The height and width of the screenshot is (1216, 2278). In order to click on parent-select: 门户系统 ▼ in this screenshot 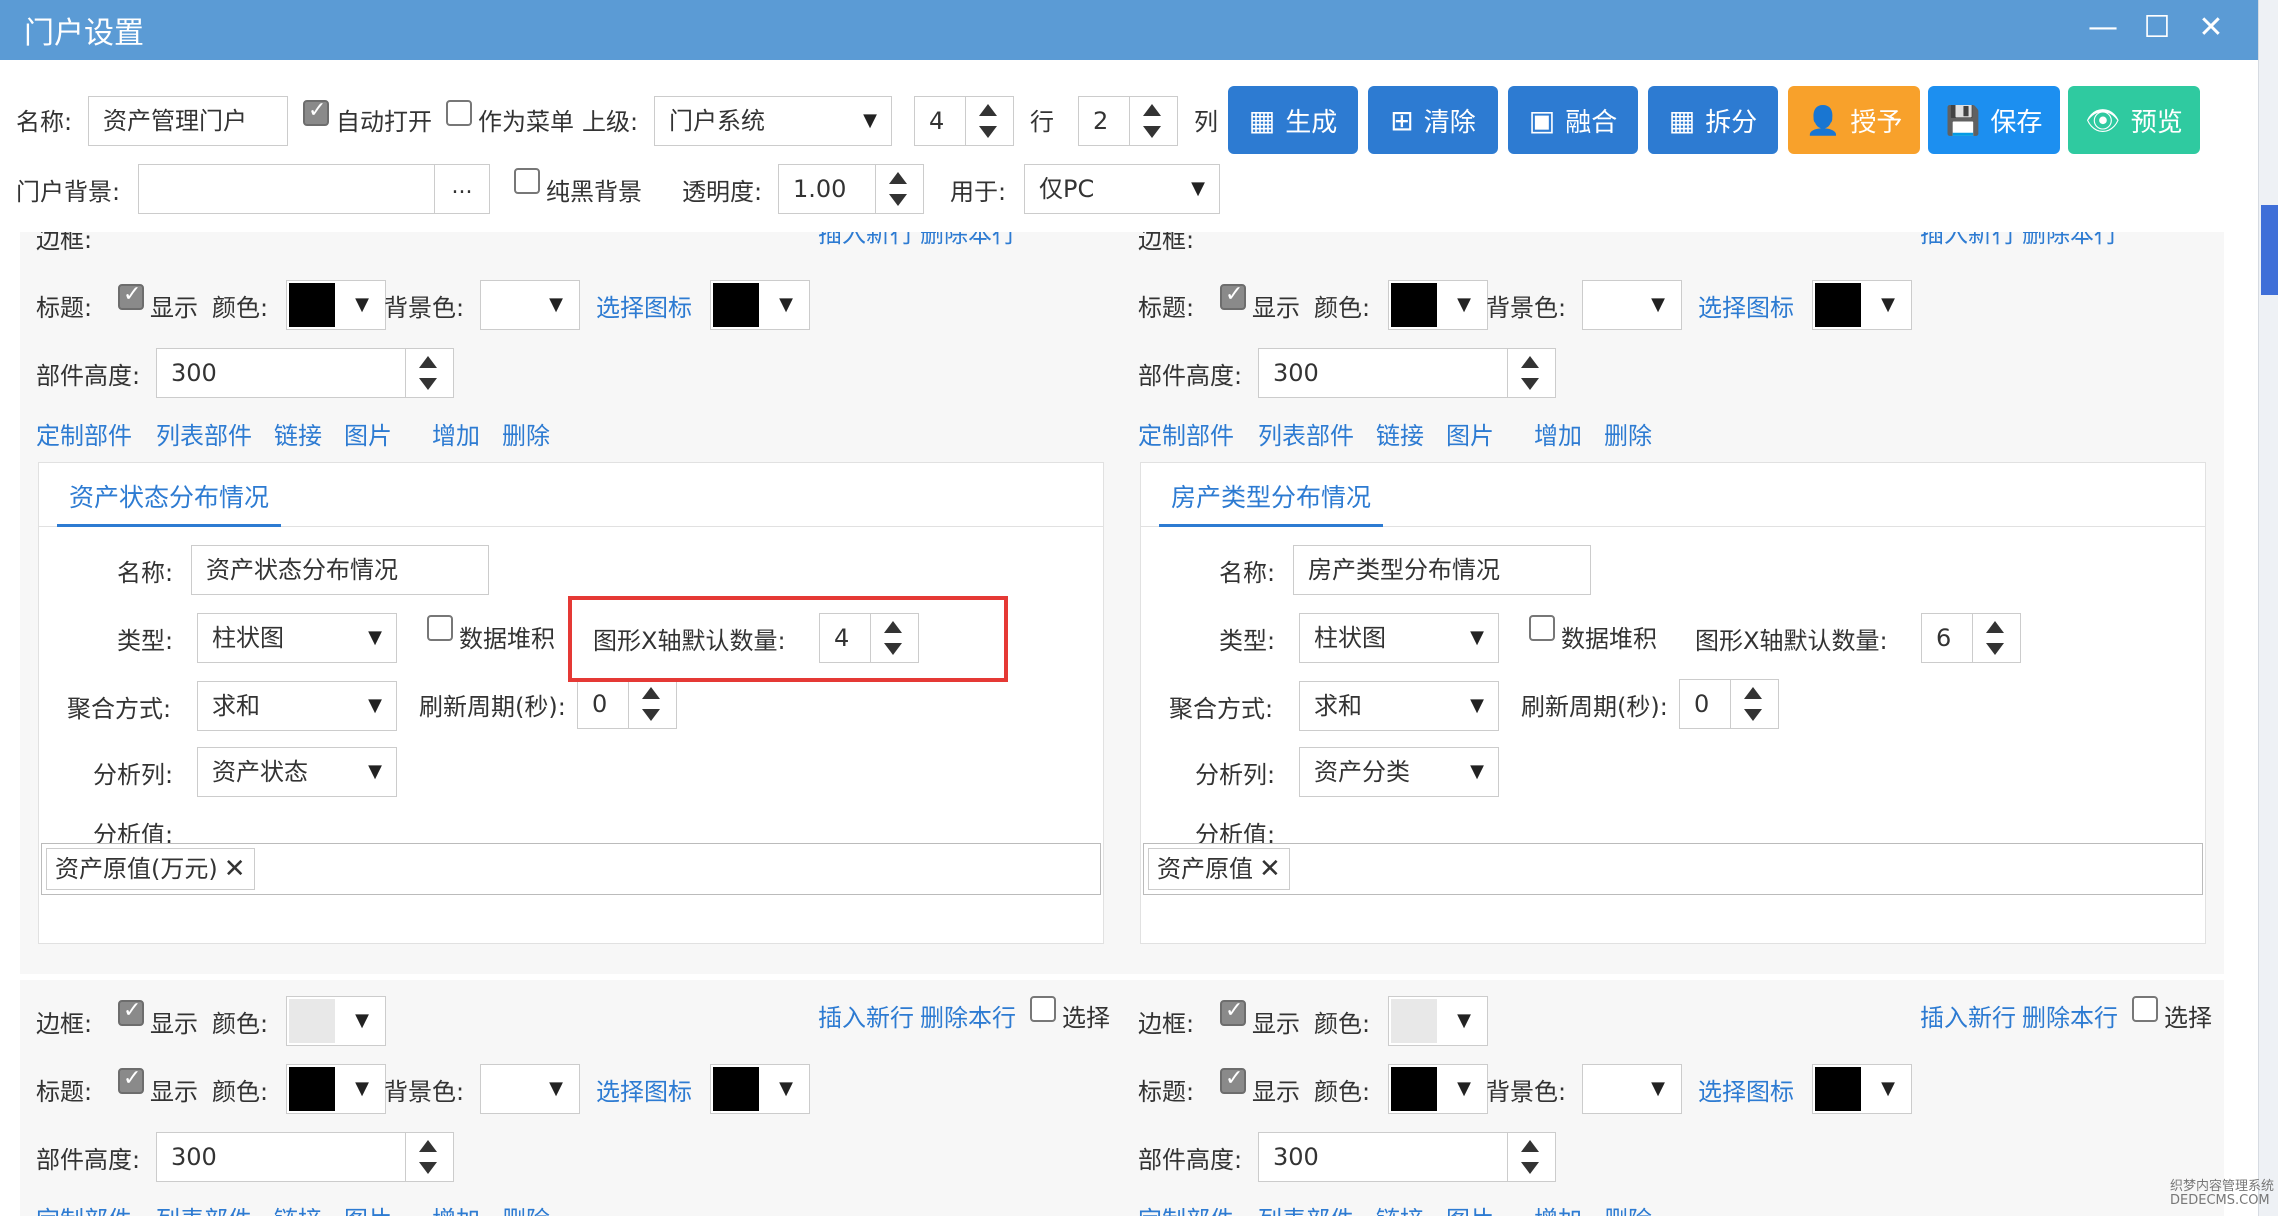, I will do `click(773, 121)`.